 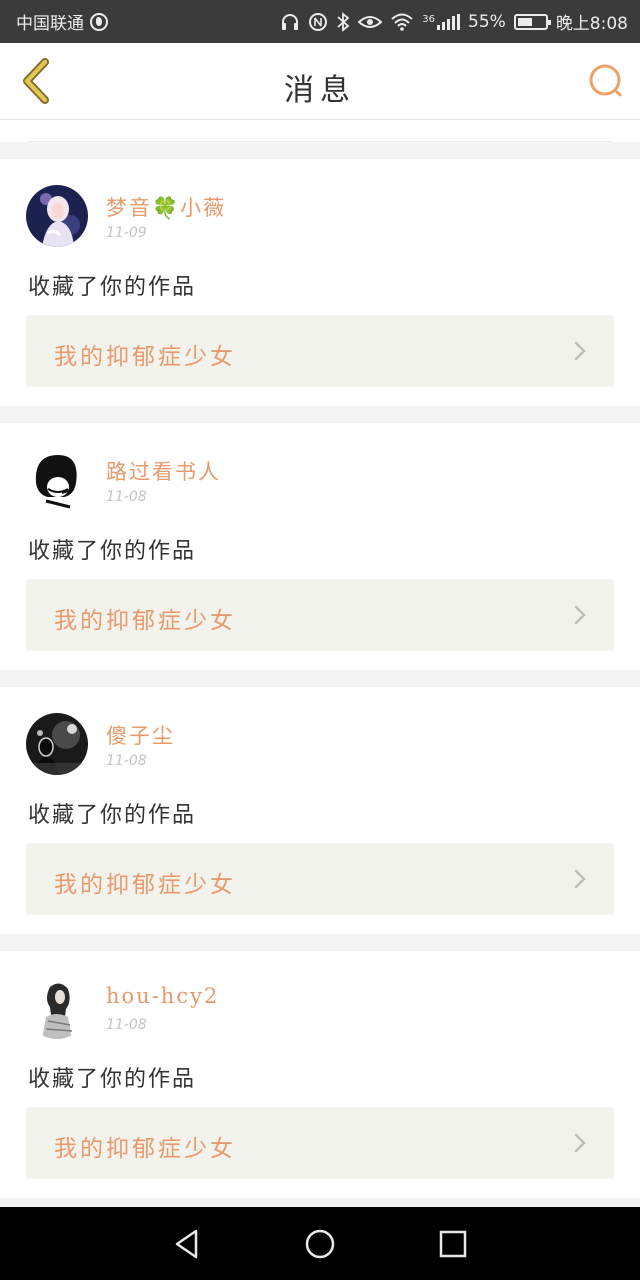 I want to click on page-title: 消息, so click(x=320, y=90).